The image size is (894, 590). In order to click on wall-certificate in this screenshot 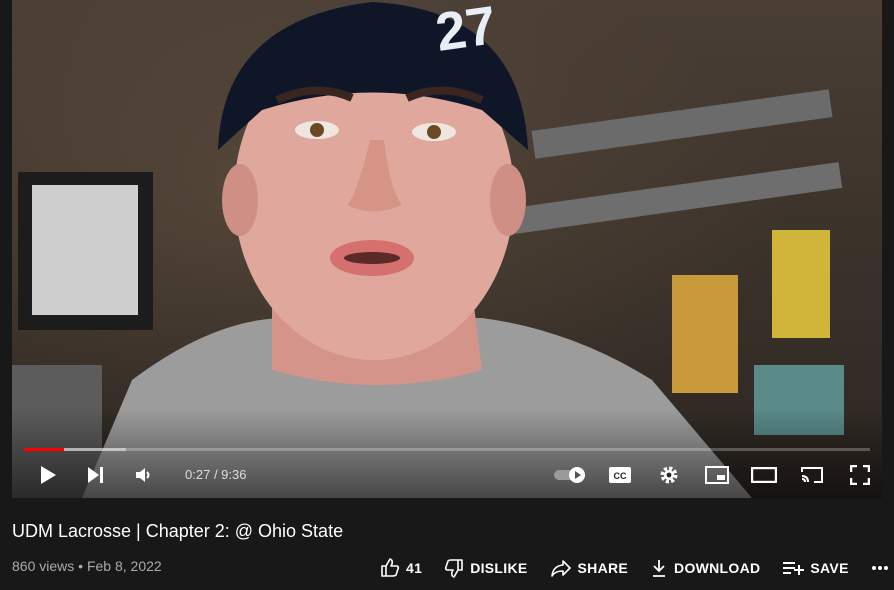, I will do `click(85, 250)`.